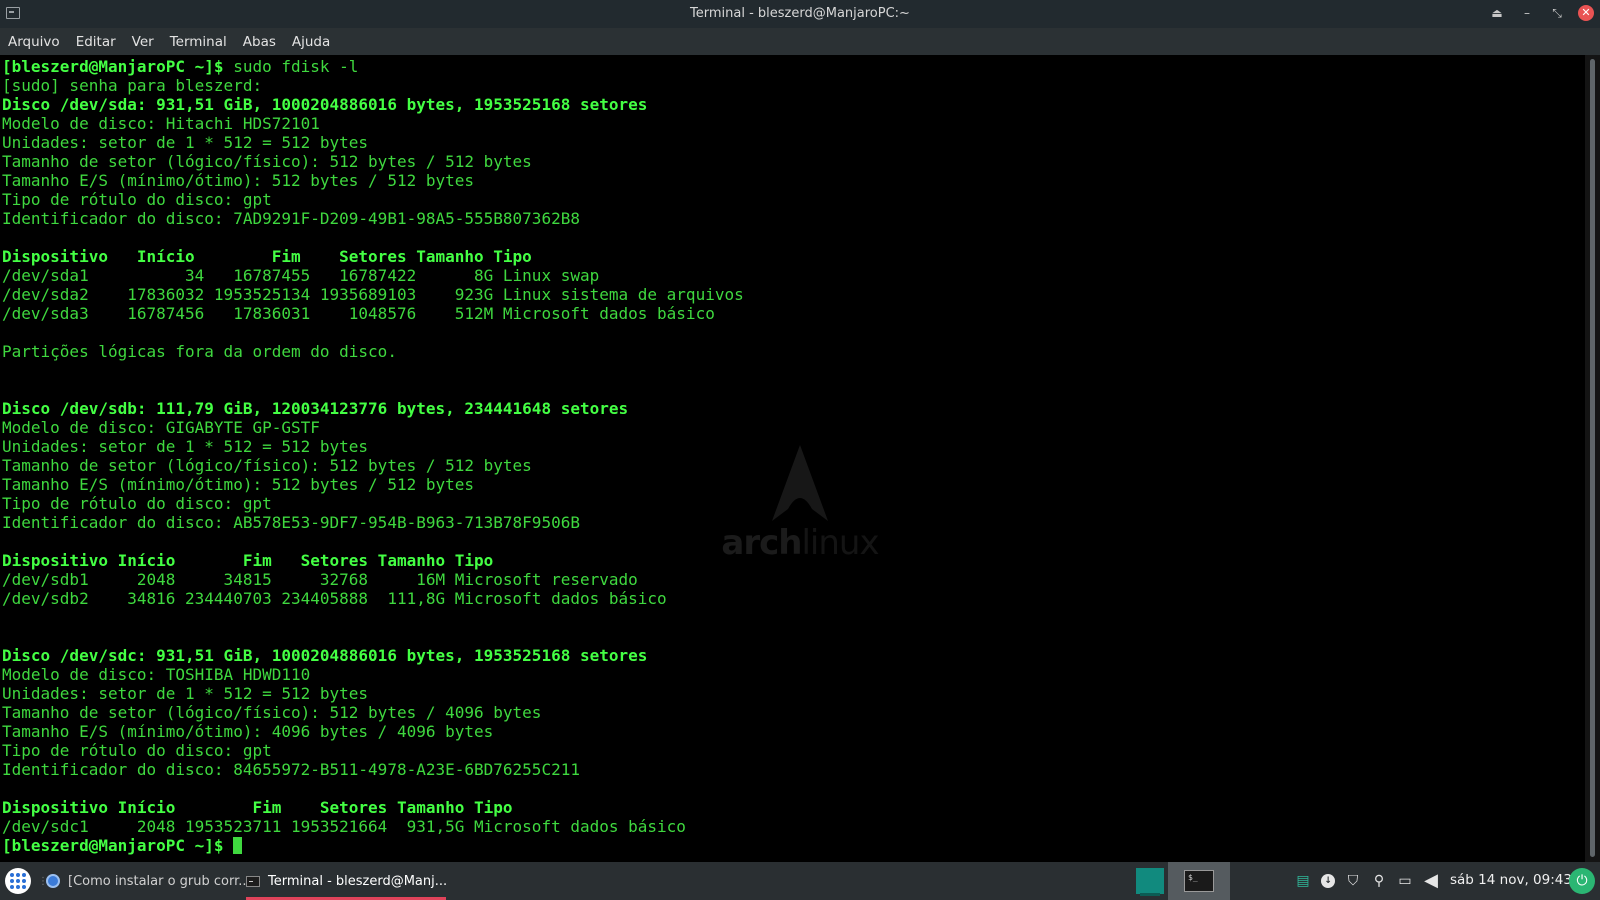 This screenshot has height=900, width=1600. I want to click on window-title: Terminal - bleszerd@ManjaroPC:~, so click(800, 13).